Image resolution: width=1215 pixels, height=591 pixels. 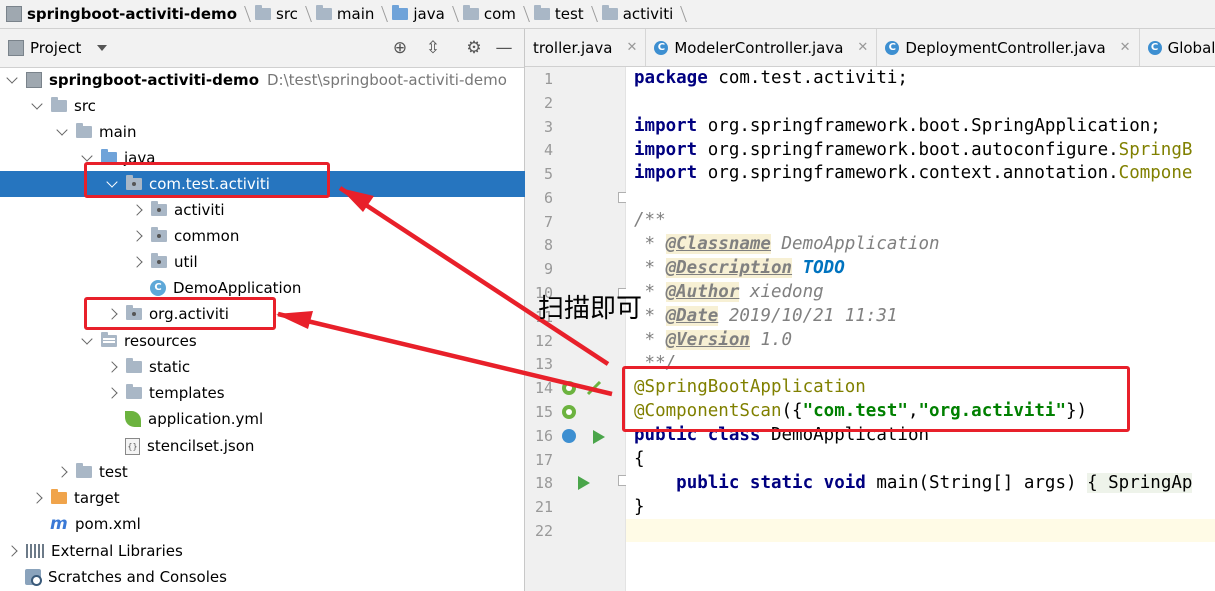 What do you see at coordinates (291, 472) in the screenshot?
I see `tree-item: test` at bounding box center [291, 472].